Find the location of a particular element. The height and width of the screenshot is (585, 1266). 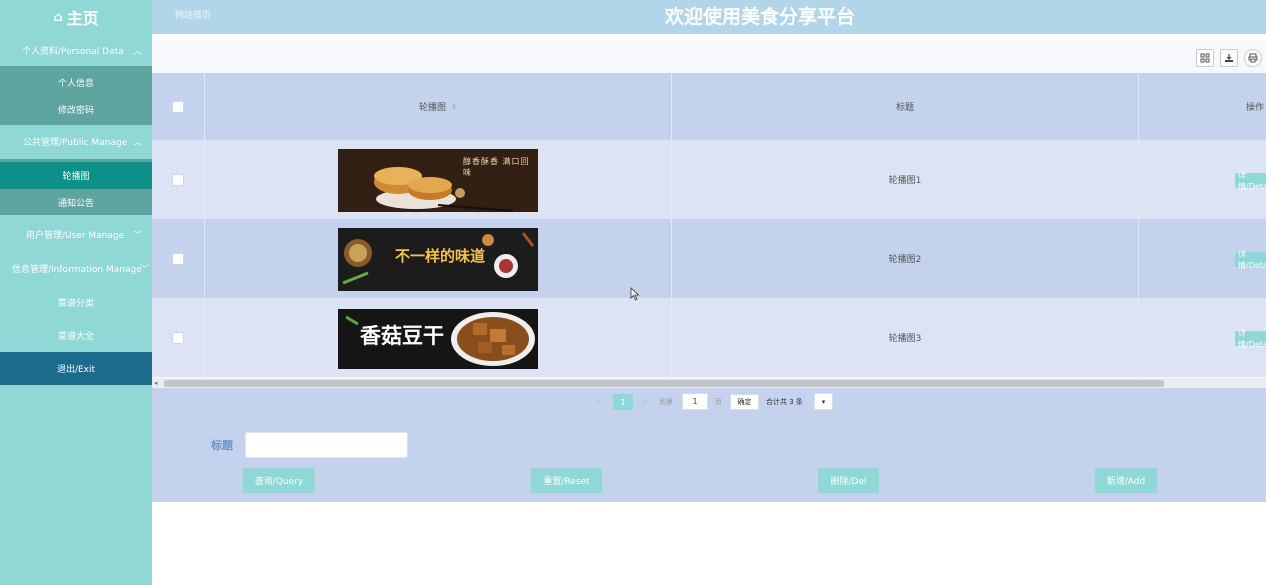

sidebar-group-label: 用户管理/User Manage is located at coordinates (75, 235).